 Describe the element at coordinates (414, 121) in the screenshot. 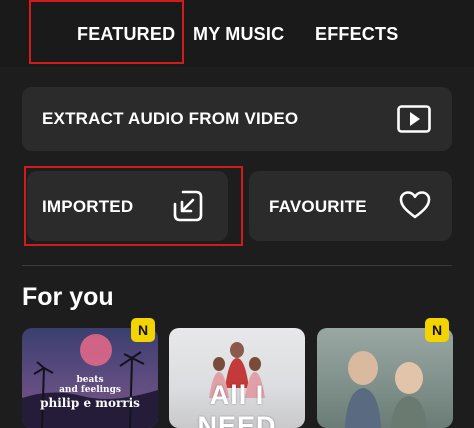

I see `play-video-icon` at that location.